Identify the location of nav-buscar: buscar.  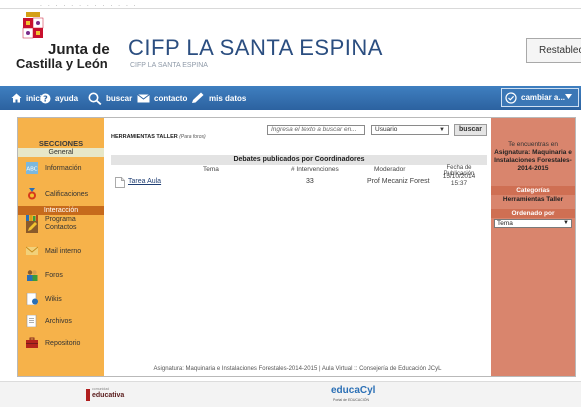
(110, 98).